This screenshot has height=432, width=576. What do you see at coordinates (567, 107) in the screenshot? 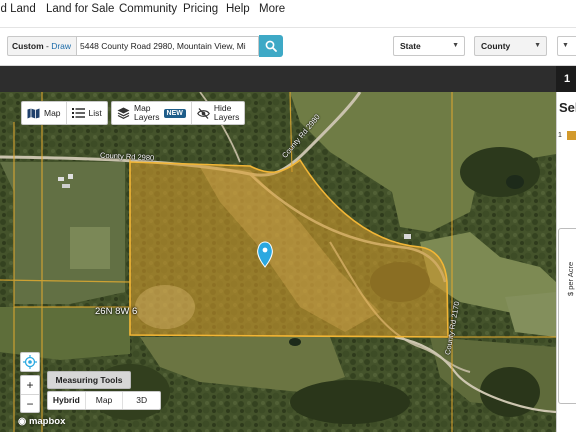
I see `panel-title: Sel` at bounding box center [567, 107].